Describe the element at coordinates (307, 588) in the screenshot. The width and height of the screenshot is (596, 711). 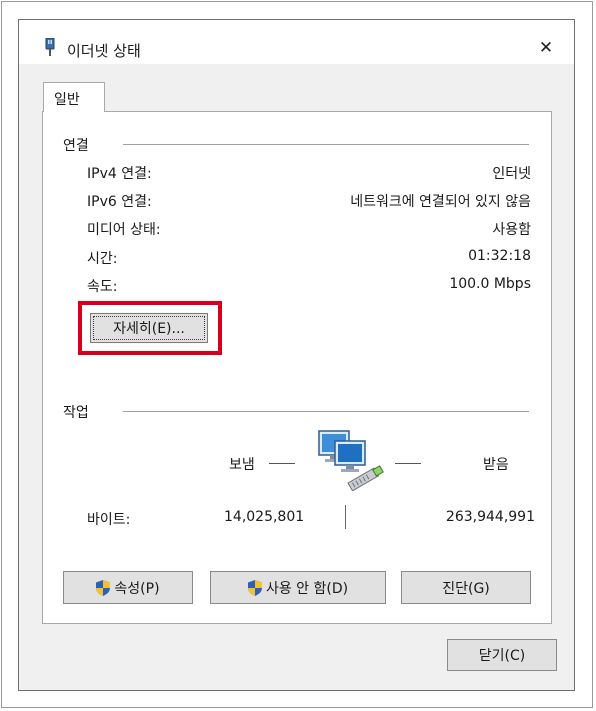
I see `disable-button-label: 사용 안 함(D)` at that location.